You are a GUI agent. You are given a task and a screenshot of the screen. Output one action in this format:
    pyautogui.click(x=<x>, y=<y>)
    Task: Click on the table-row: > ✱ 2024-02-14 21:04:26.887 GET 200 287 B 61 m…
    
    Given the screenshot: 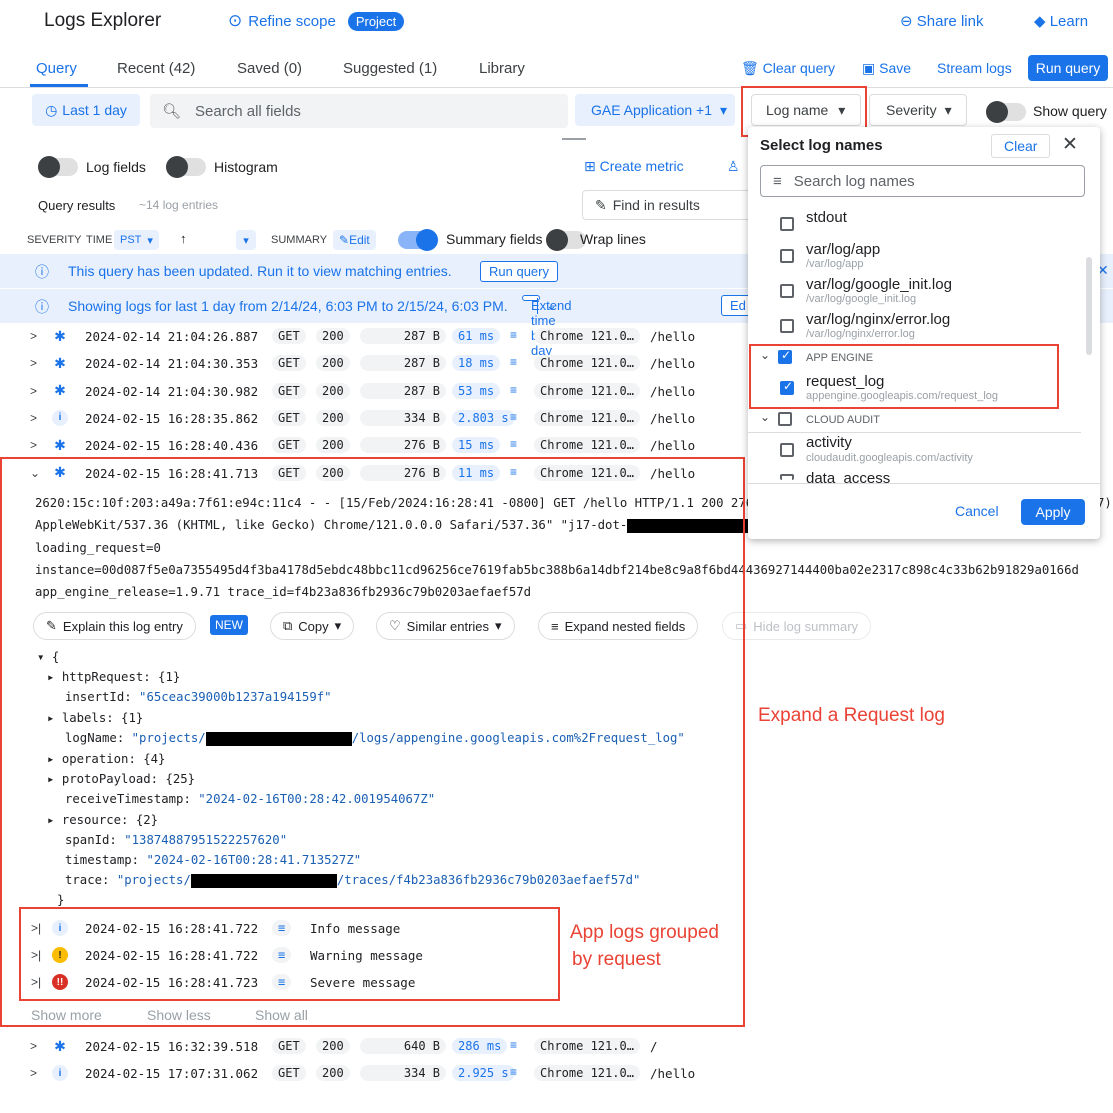 What is the action you would take?
    pyautogui.click(x=372, y=336)
    